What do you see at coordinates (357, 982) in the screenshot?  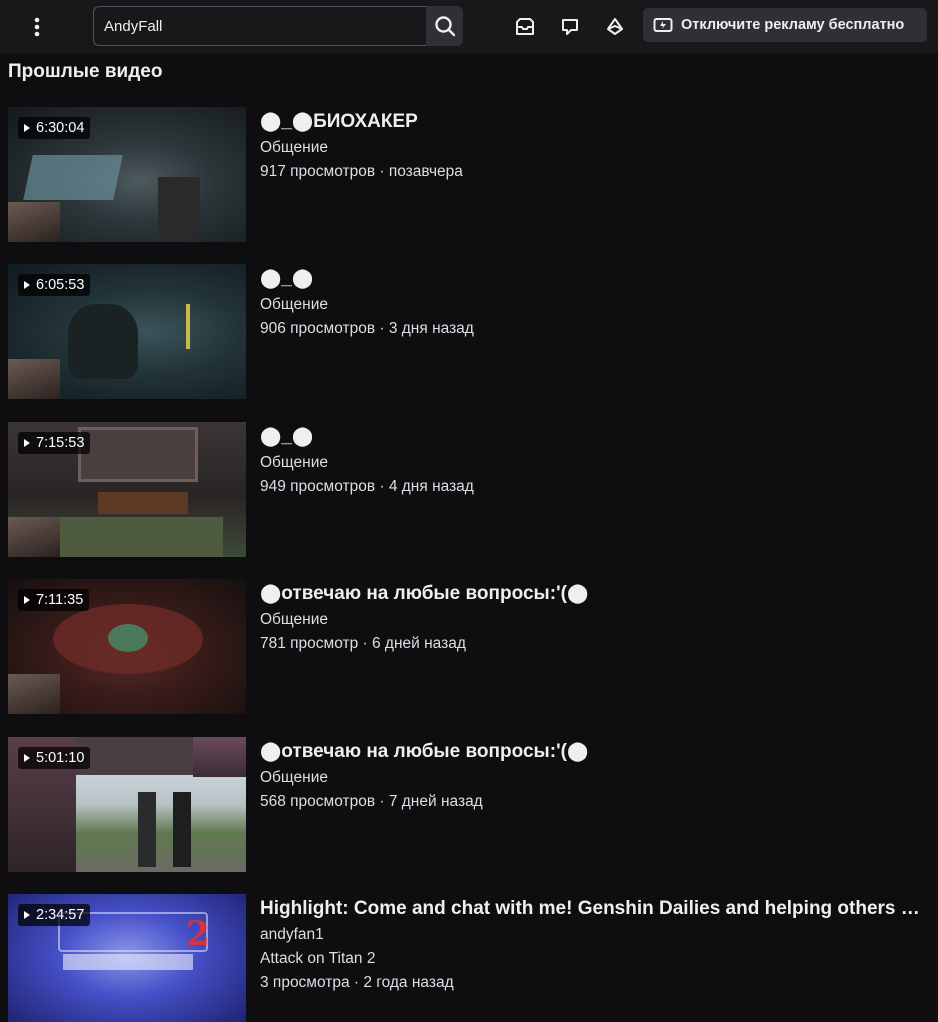 I see `video-stats: 3 просмотра · 2 года назад` at bounding box center [357, 982].